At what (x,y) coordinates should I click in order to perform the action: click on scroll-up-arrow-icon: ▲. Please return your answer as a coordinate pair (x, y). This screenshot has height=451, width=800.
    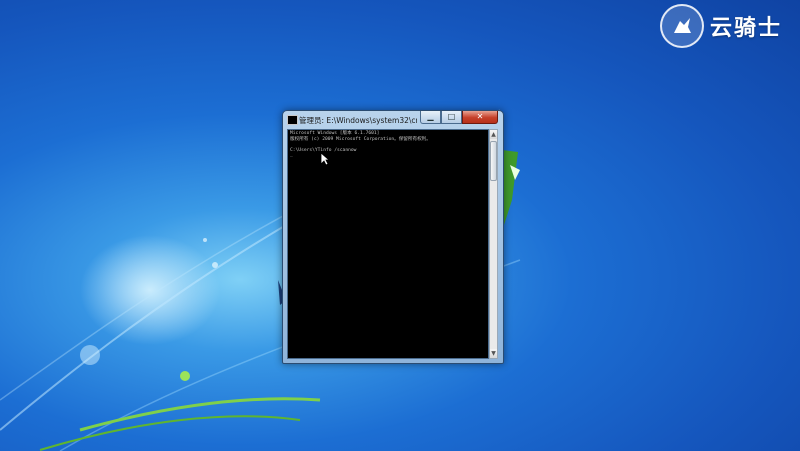
    Looking at the image, I should click on (493, 134).